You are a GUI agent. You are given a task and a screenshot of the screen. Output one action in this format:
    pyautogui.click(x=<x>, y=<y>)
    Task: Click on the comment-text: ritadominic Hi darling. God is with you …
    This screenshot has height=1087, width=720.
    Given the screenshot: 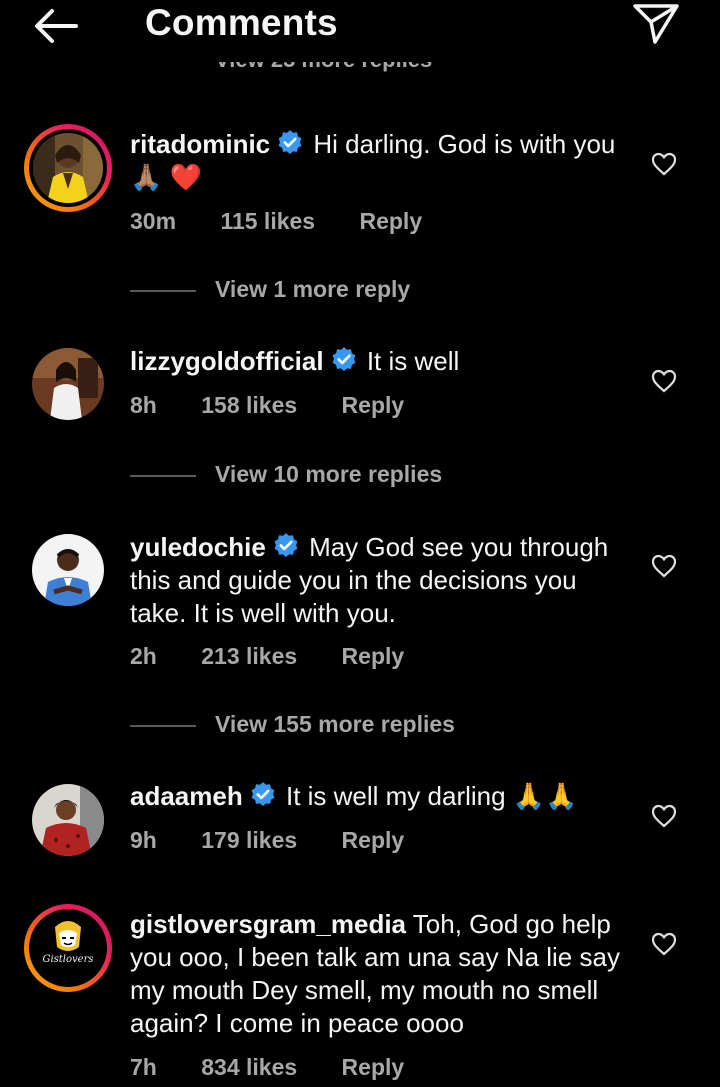 What is the action you would take?
    pyautogui.click(x=380, y=161)
    